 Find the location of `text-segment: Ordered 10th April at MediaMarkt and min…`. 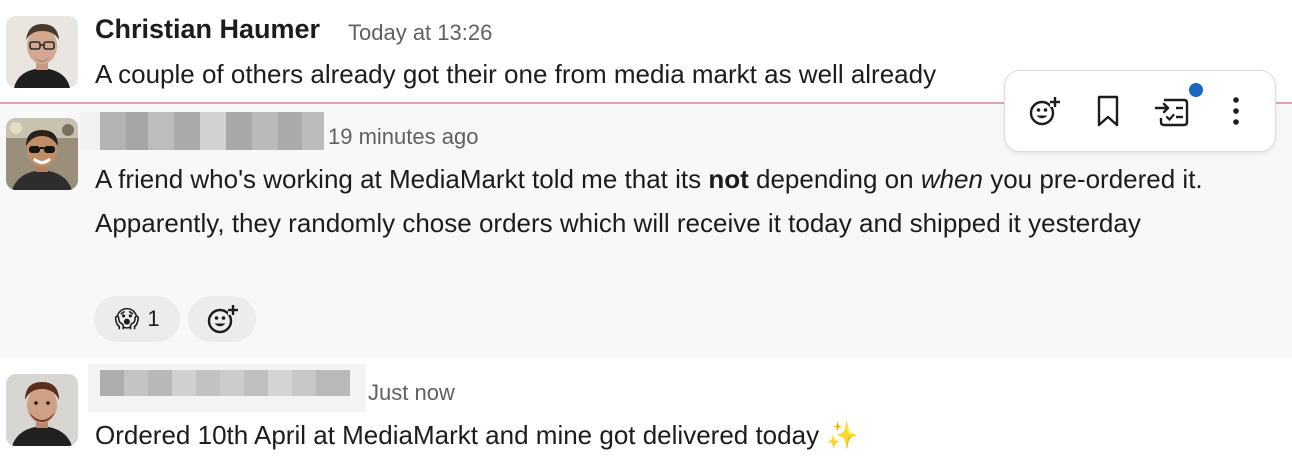

text-segment: Ordered 10th April at MediaMarkt and min… is located at coordinates (457, 435).